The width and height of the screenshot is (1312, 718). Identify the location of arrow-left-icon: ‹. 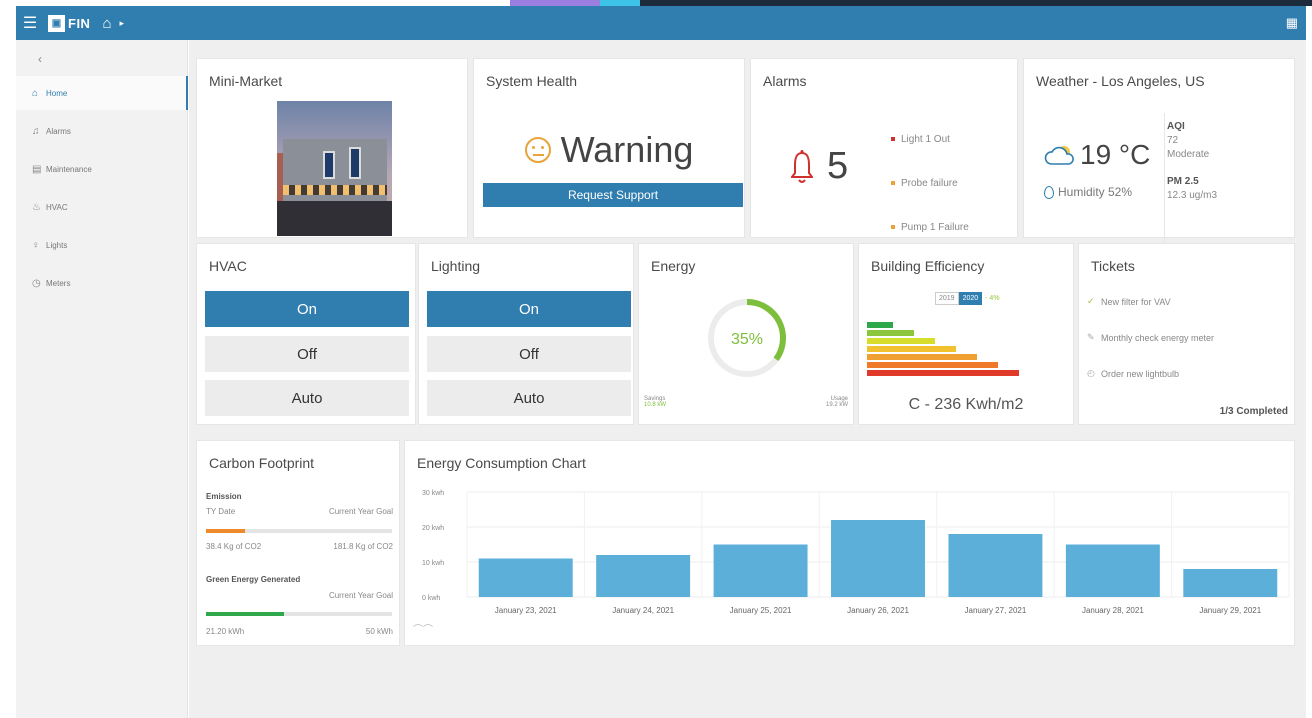
(40, 59).